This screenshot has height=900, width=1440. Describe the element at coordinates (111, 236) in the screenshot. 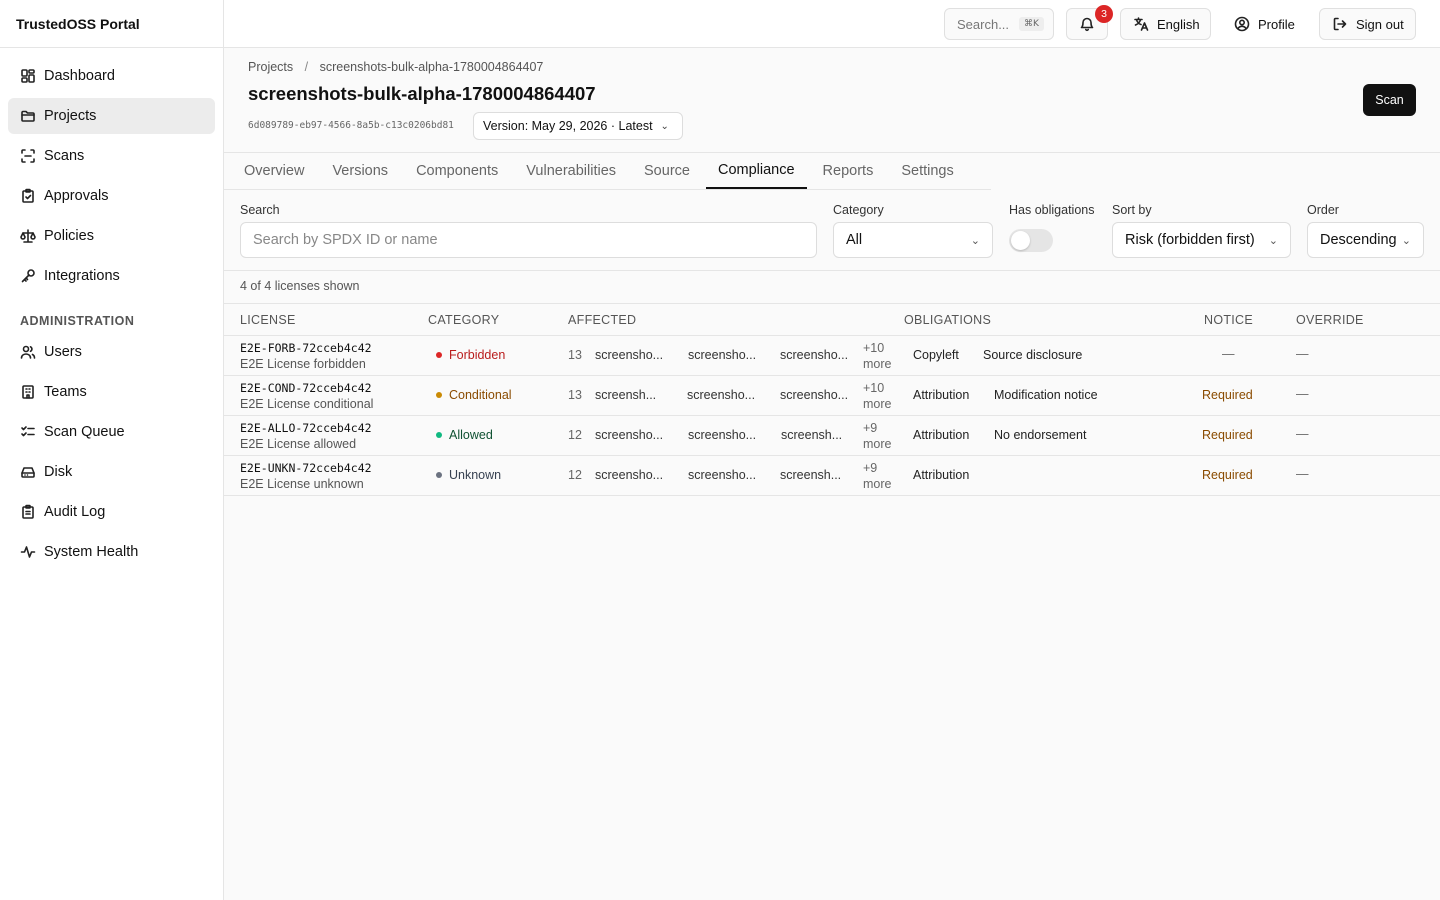

I see `sidebar-item-policies: Policies` at that location.